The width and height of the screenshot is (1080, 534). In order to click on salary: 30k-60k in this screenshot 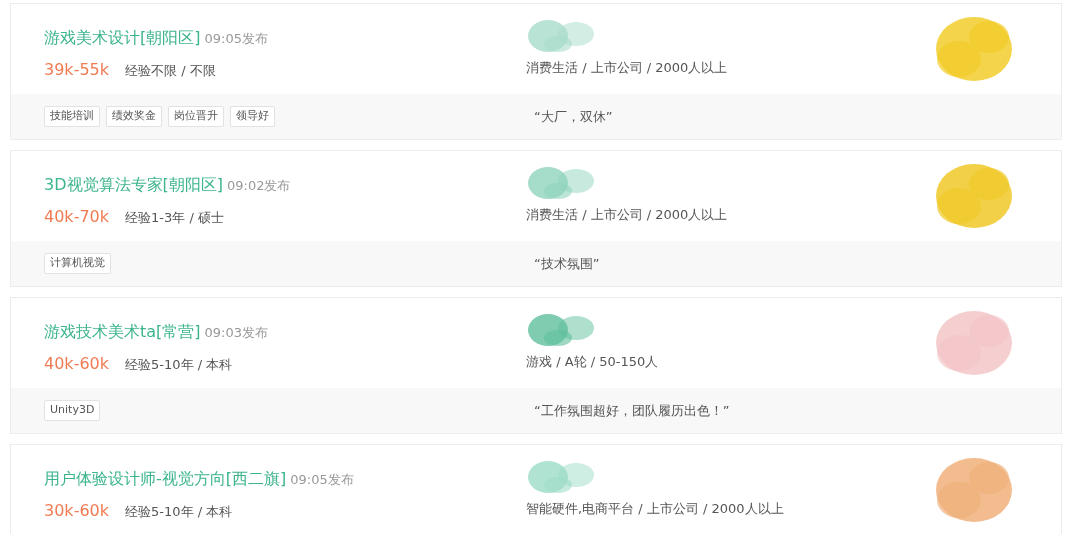, I will do `click(77, 511)`.